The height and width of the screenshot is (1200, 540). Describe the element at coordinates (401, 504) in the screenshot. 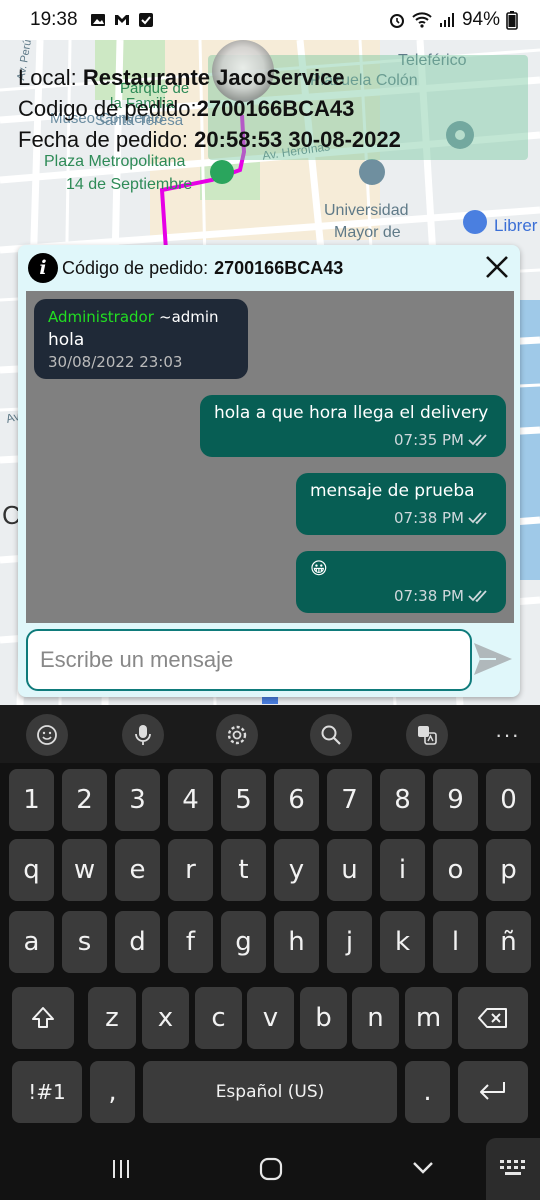

I see `outgoing-message: mensaje de prueba 07:38 PM` at that location.